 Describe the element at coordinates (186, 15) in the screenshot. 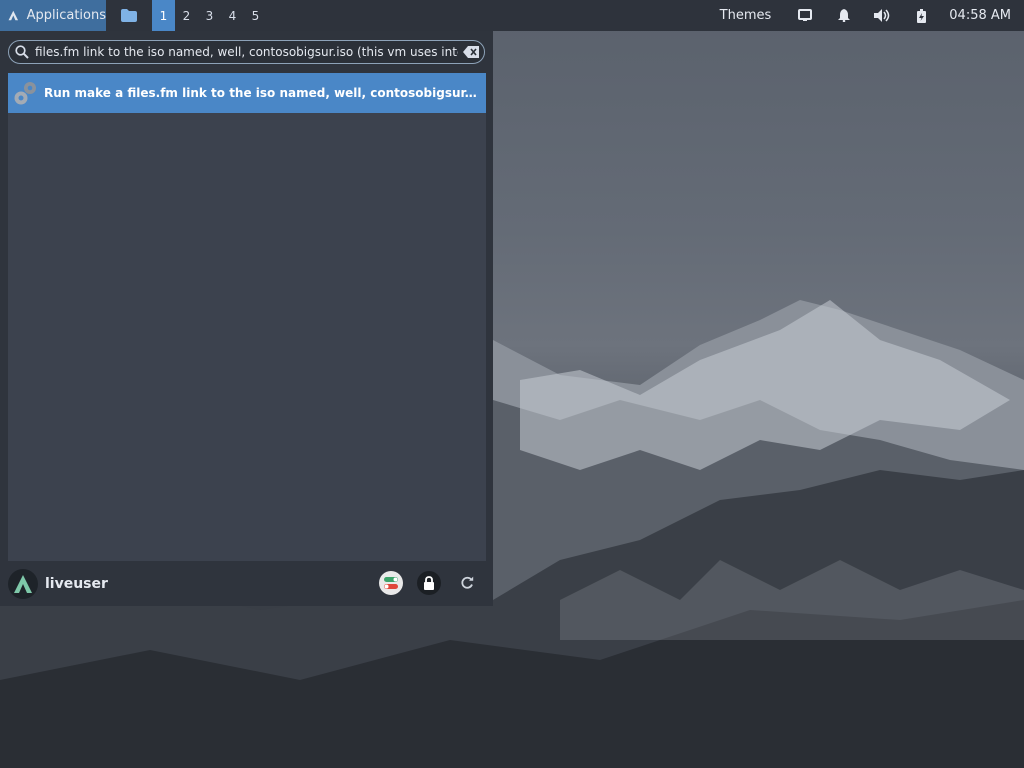

I see `workspace-2: 2` at that location.